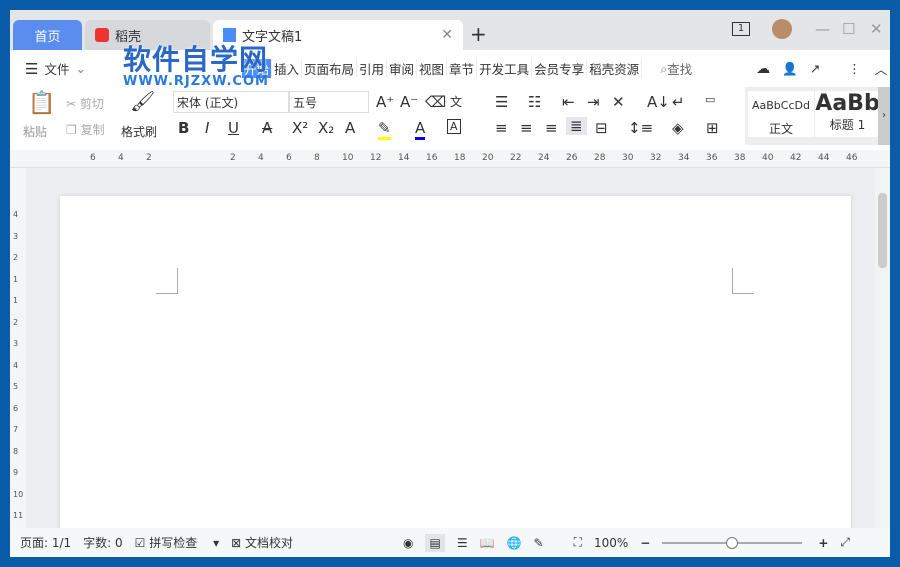 This screenshot has width=900, height=567. Describe the element at coordinates (385, 102) in the screenshot. I see `grow-font-icon: A⁺` at that location.